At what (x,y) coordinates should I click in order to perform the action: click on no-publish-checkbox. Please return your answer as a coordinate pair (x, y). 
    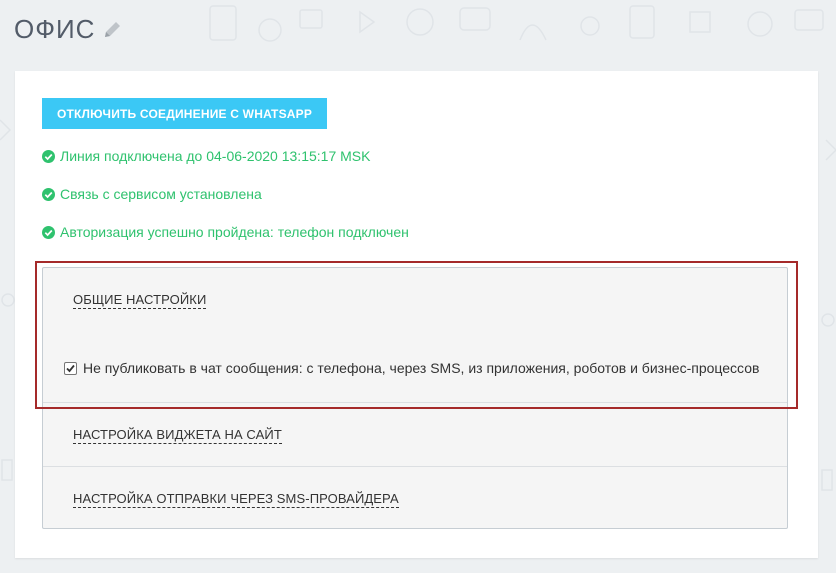
    Looking at the image, I should click on (70, 368).